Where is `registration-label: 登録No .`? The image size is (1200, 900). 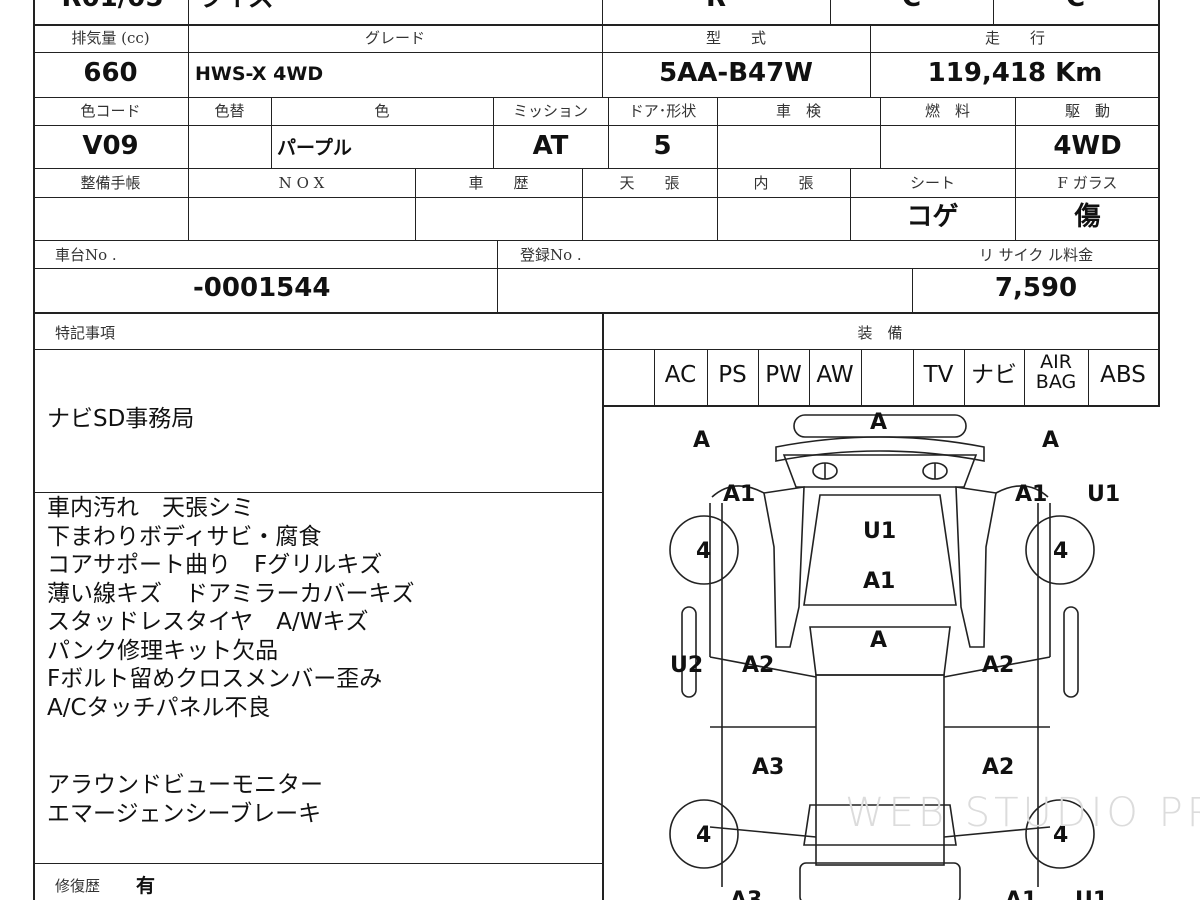
registration-label: 登録No . is located at coordinates (551, 255).